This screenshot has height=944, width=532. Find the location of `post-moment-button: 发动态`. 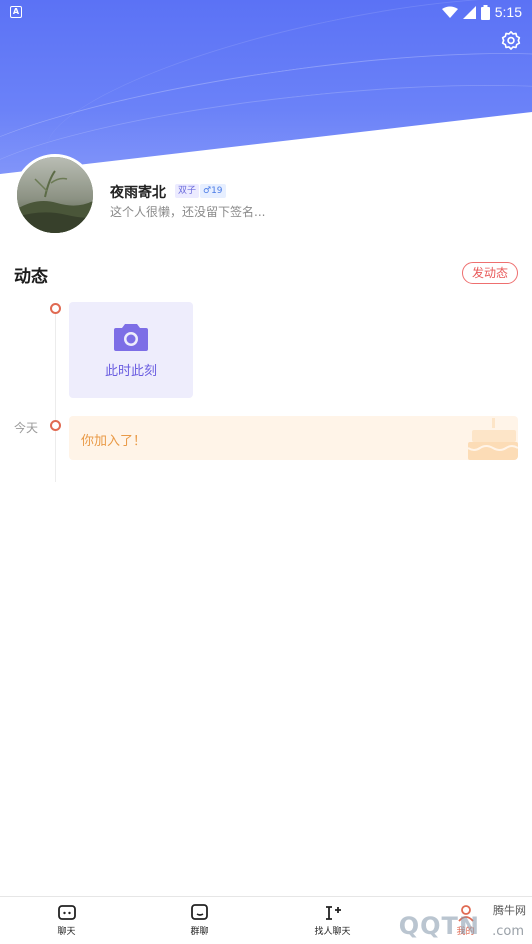

post-moment-button: 发动态 is located at coordinates (489, 273).